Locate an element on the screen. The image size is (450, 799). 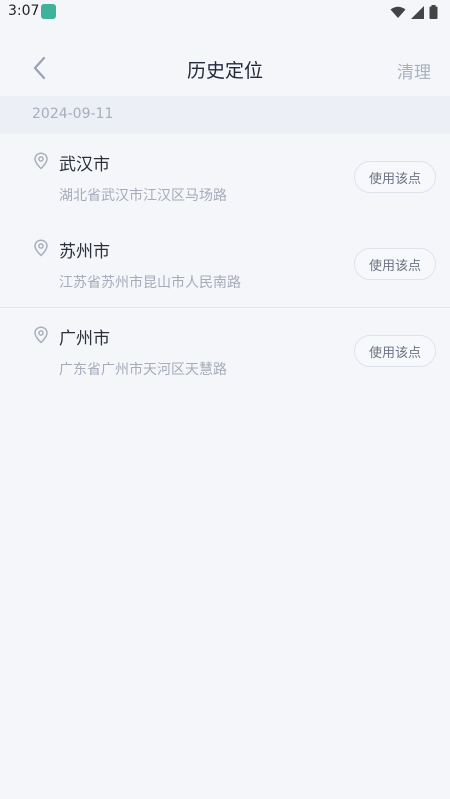
date-group-header: 2024-09-11 is located at coordinates (225, 115).